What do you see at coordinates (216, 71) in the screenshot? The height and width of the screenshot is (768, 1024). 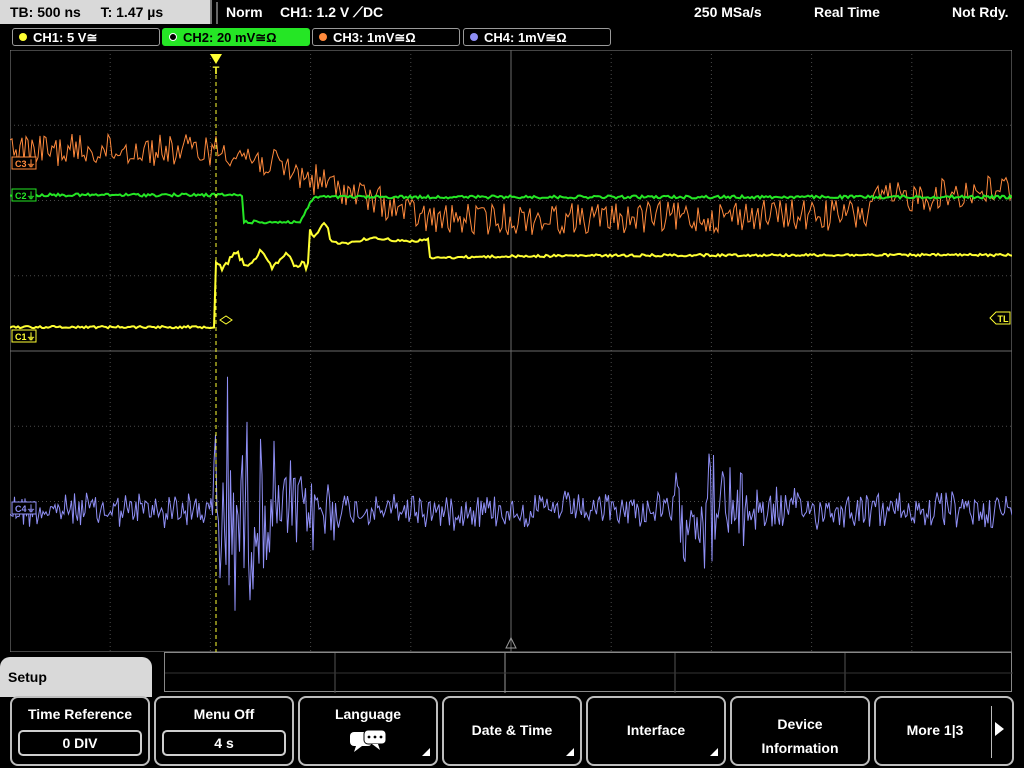 I see `trigger-marker-label: T` at bounding box center [216, 71].